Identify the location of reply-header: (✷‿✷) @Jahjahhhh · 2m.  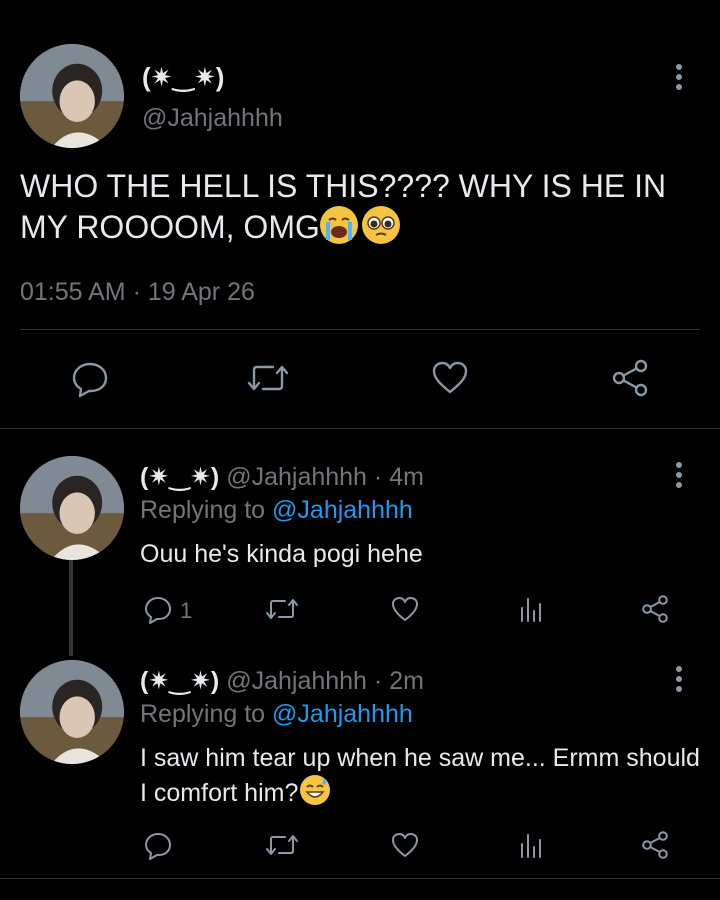
(282, 681).